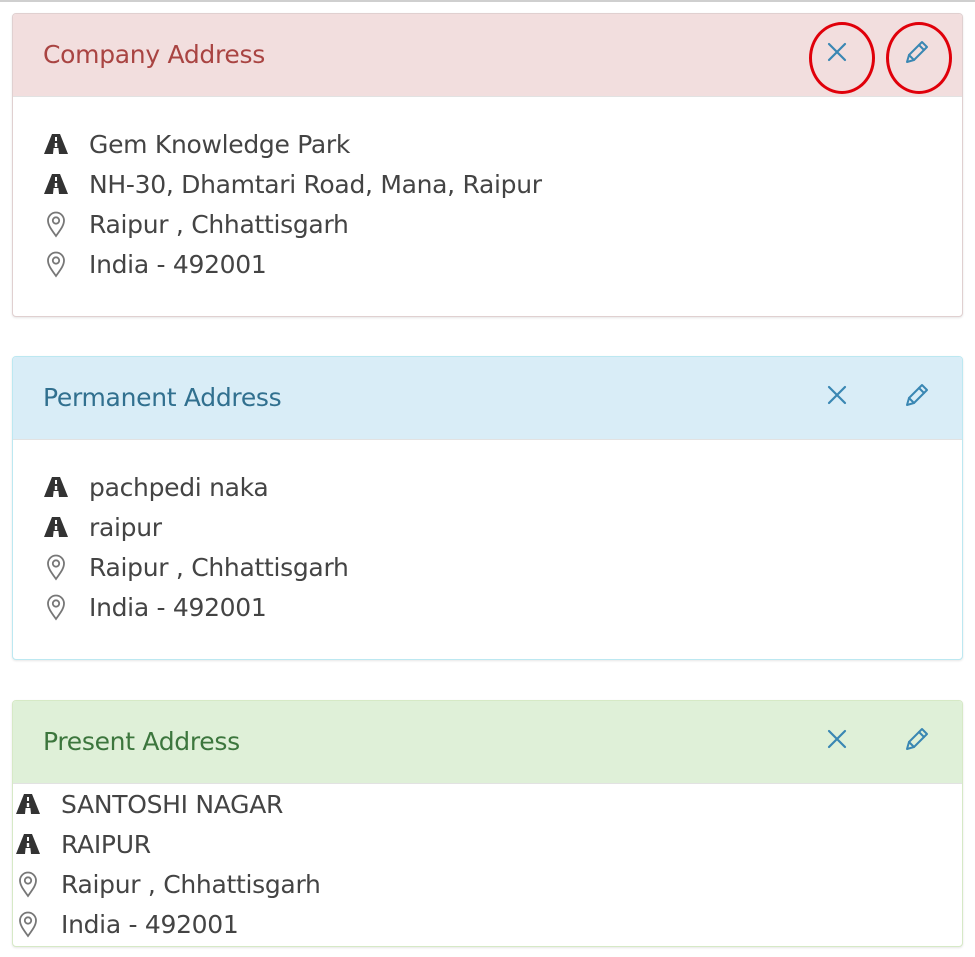  What do you see at coordinates (154, 54) in the screenshot?
I see `panel-title: Company Address` at bounding box center [154, 54].